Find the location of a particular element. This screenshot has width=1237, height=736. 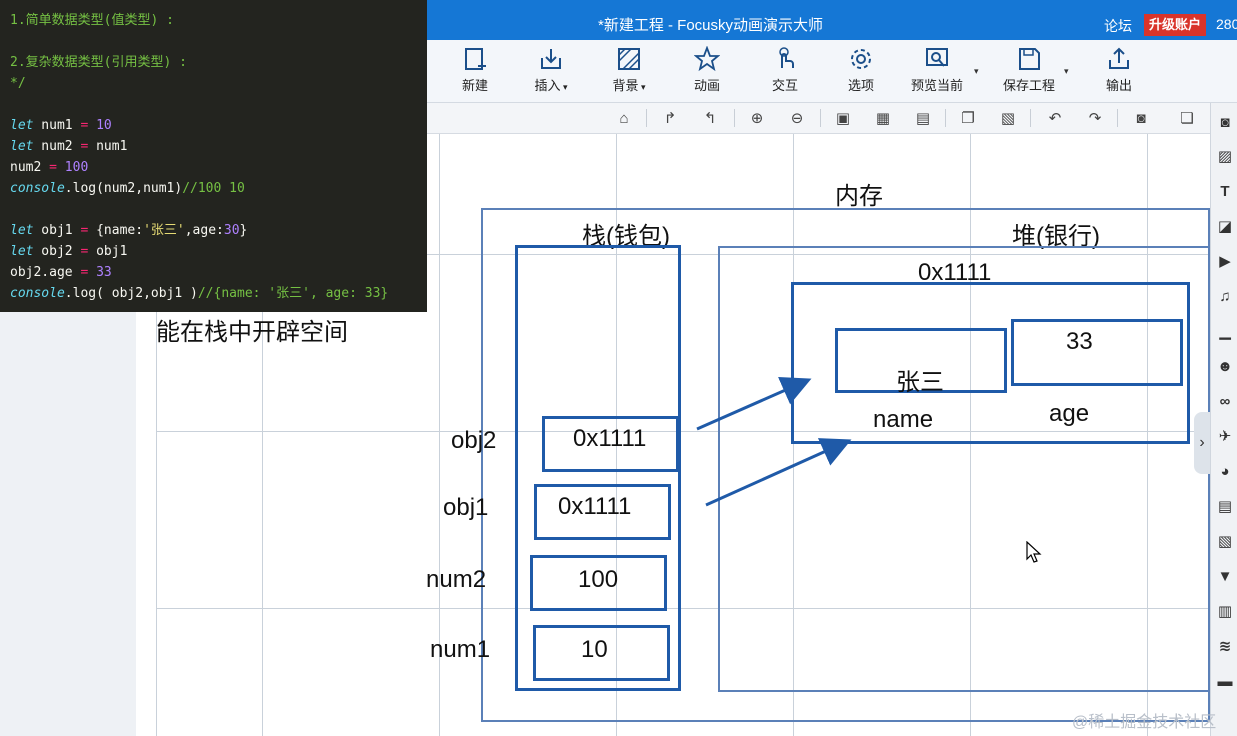

right-sidebar: ◙ ▨ T ◪ ▶ ♫ ▁ ☻ ∞ ✈ ◕ ▤ ▧ ▼ ▥ ≋ ▬ is located at coordinates (1223, 419).